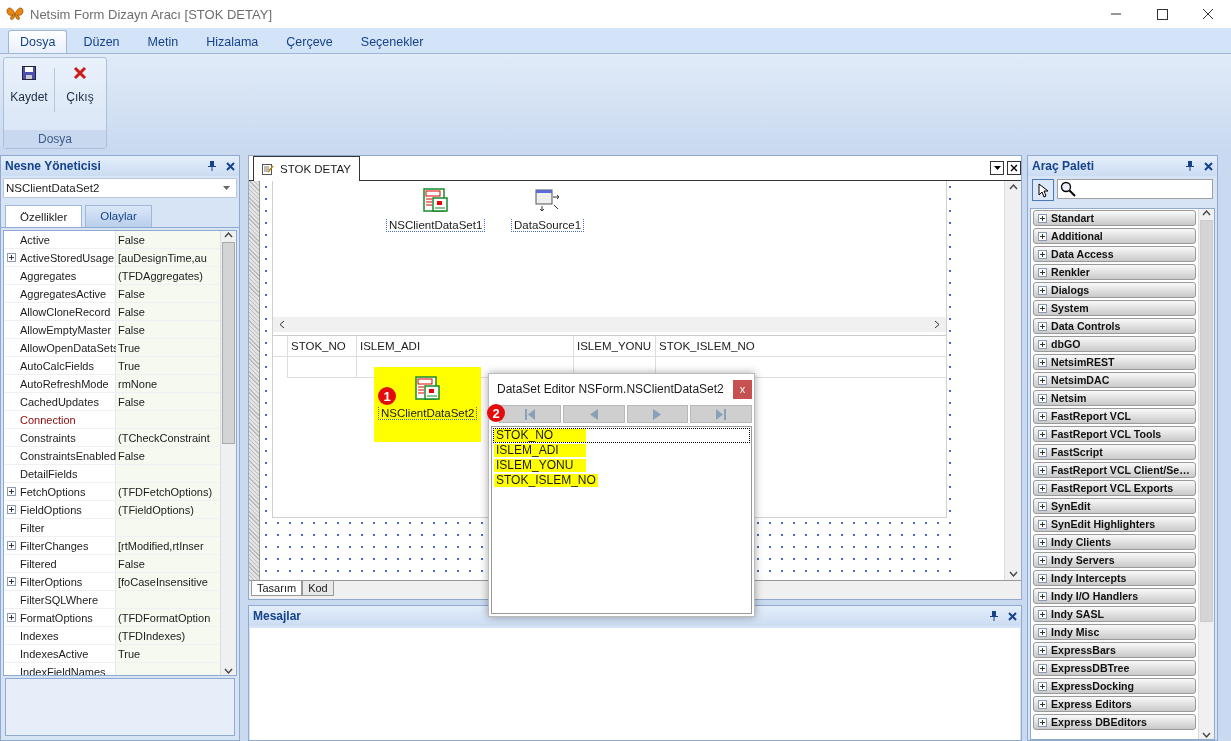  Describe the element at coordinates (464, 346) in the screenshot. I see `column-header: ISLEM_ADI` at that location.